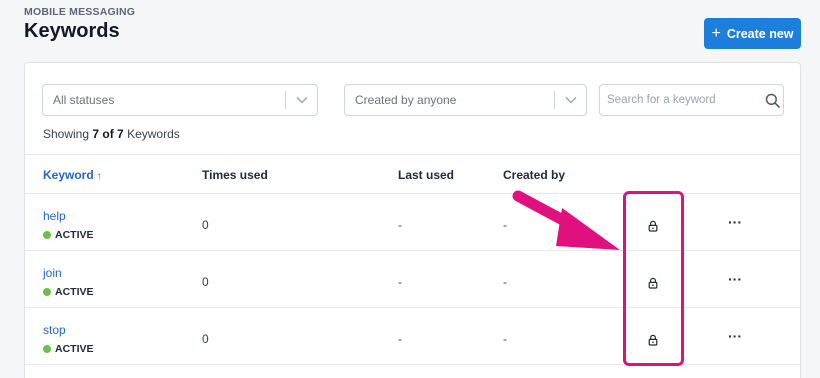 This screenshot has width=820, height=378. What do you see at coordinates (54, 330) in the screenshot?
I see `keyword-link: stop` at bounding box center [54, 330].